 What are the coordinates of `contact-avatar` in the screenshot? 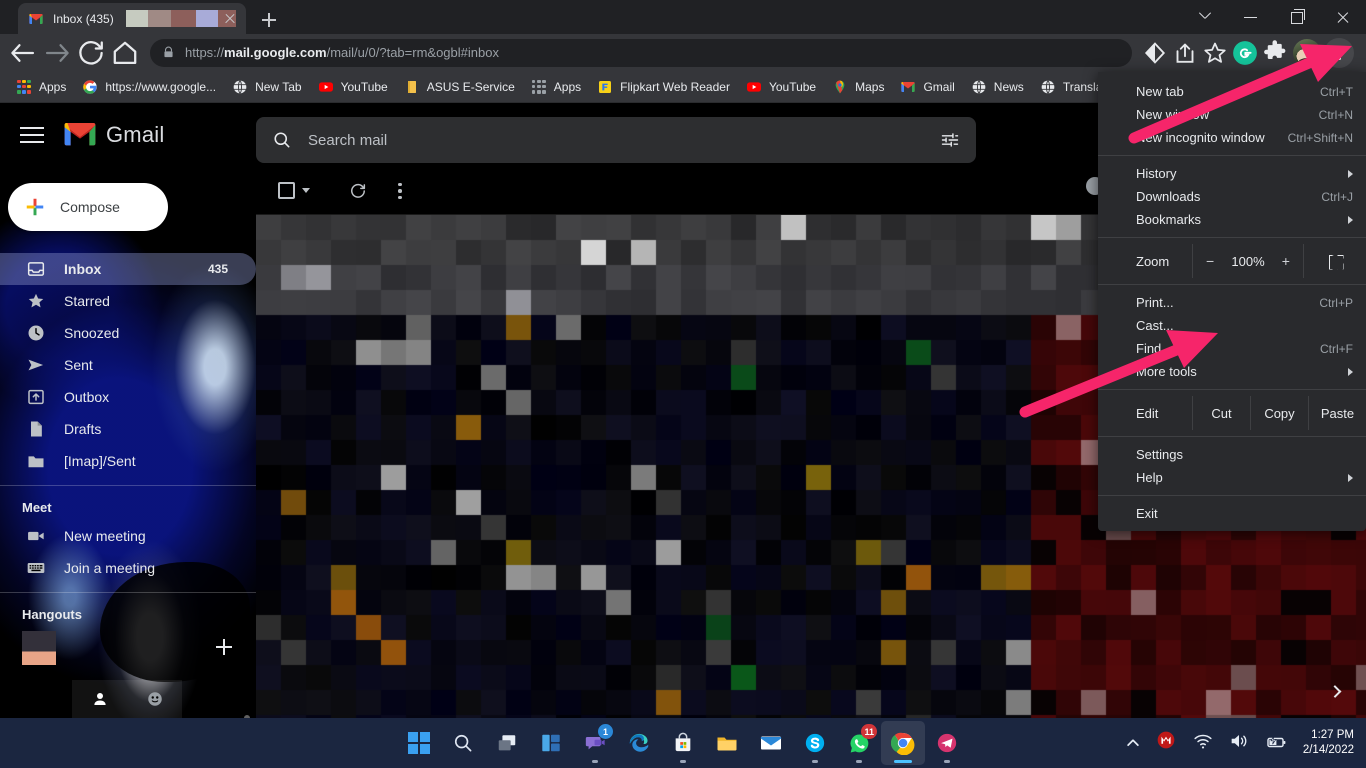 It's located at (39, 648).